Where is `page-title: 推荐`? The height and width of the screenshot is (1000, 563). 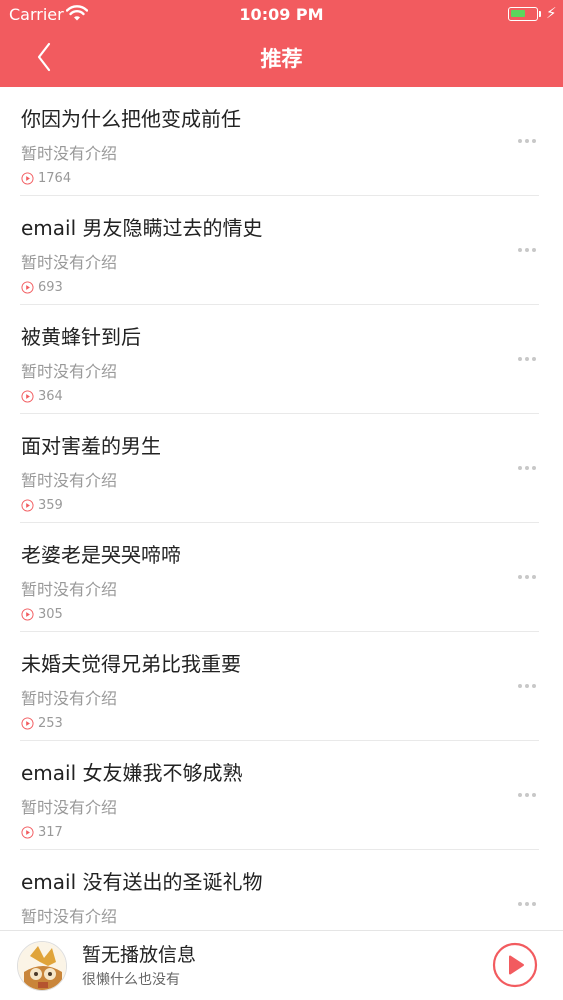
page-title: 推荐 is located at coordinates (281, 59).